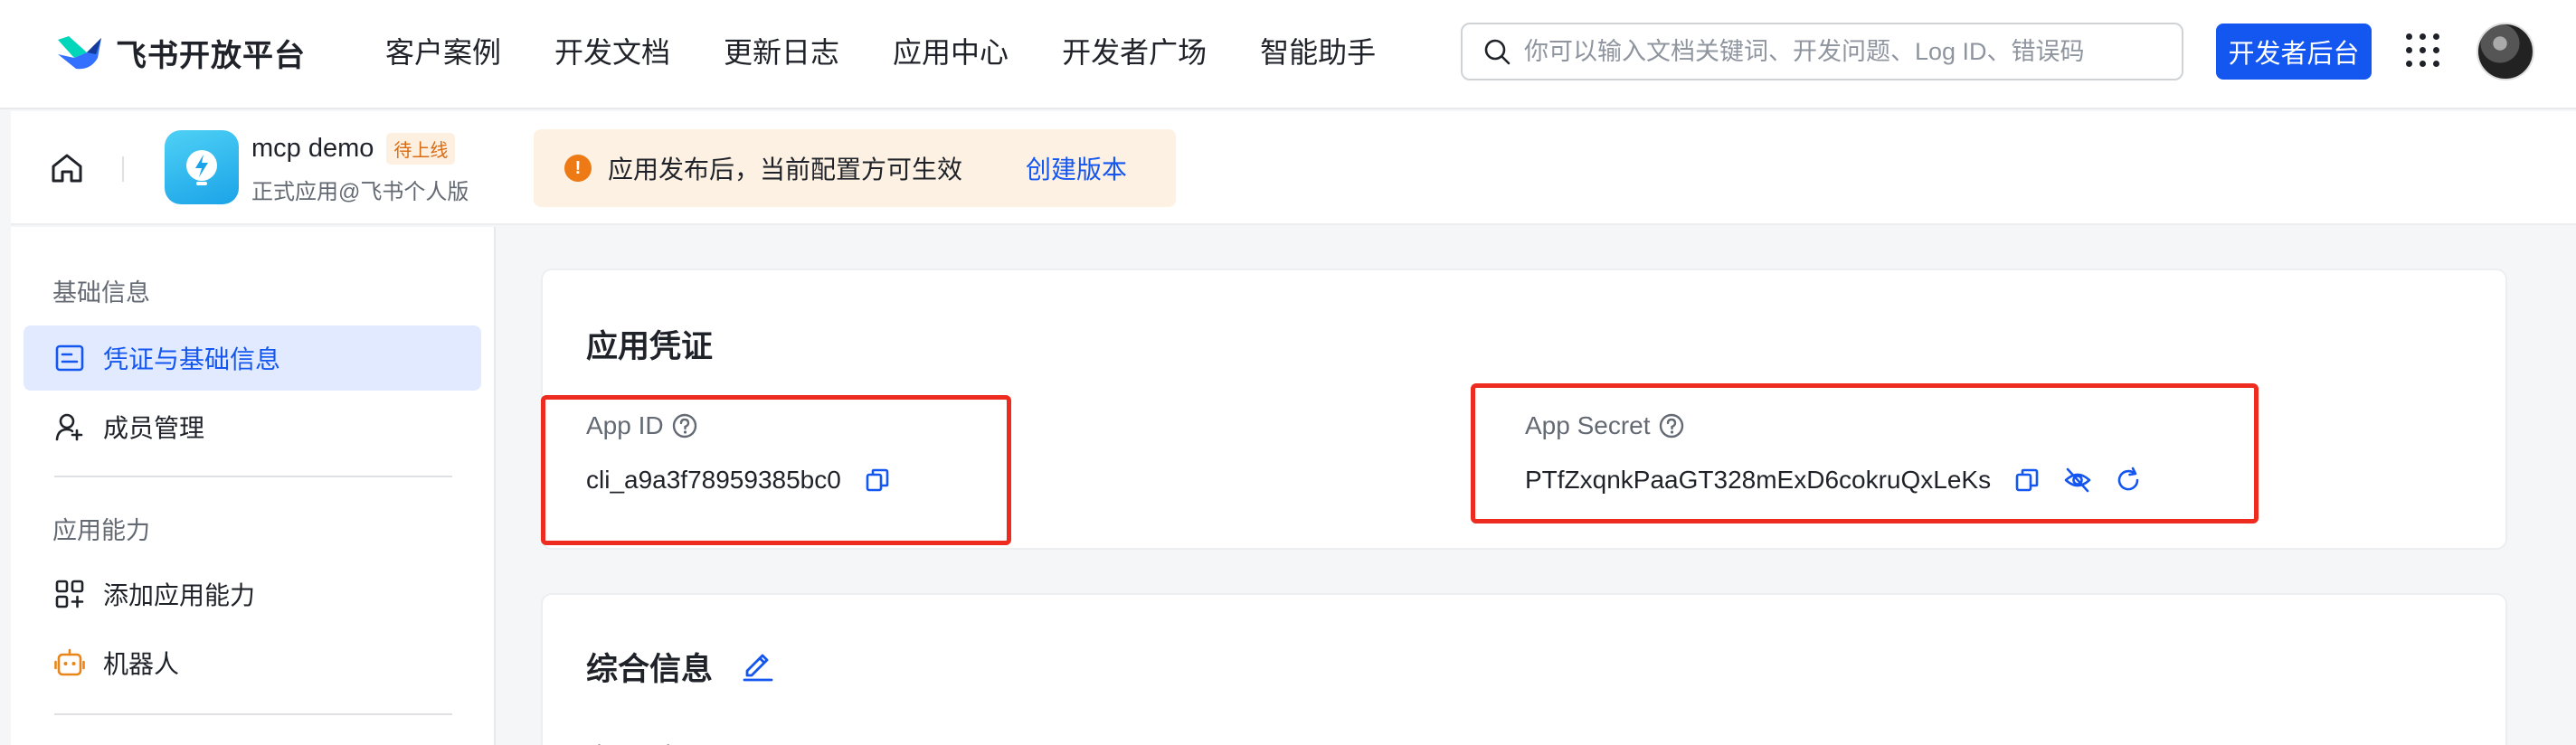 The image size is (2576, 745). I want to click on sidebar-item-add-capability: 添加应用能力, so click(252, 594).